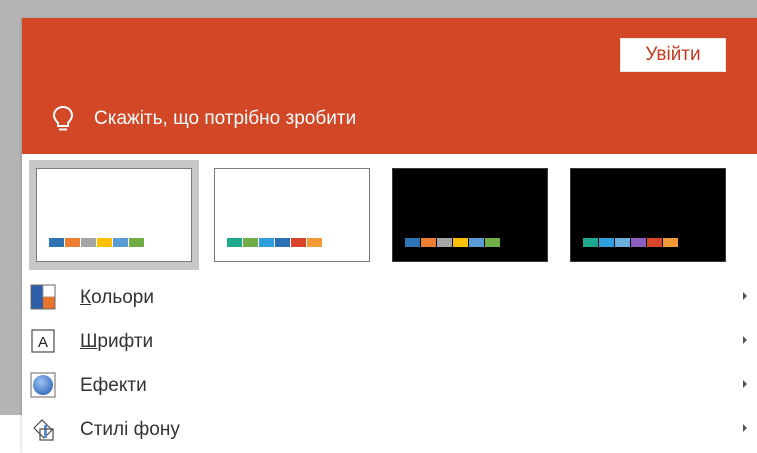 The image size is (757, 453). Describe the element at coordinates (63, 118) in the screenshot. I see `lightbulb-icon` at that location.